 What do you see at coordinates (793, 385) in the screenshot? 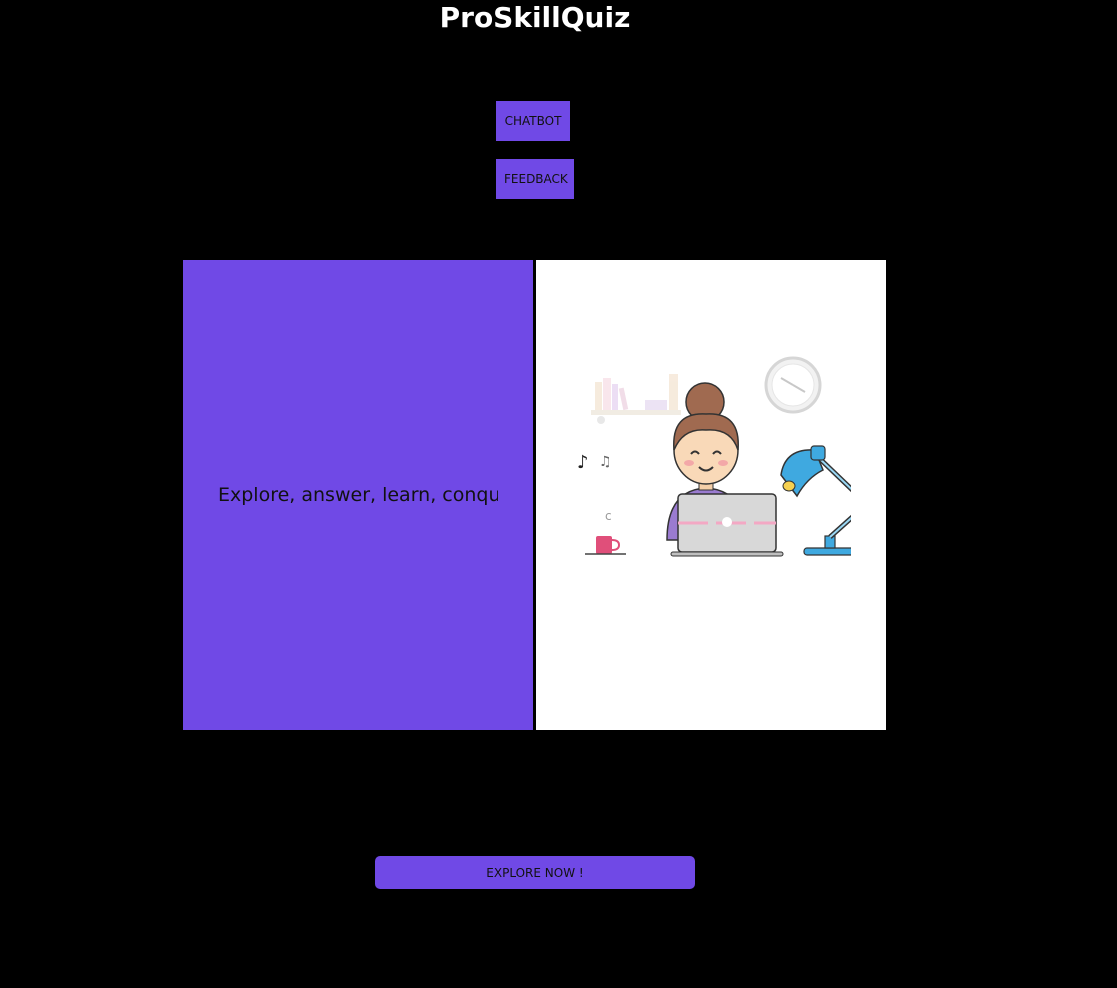
I see `clock-icon` at bounding box center [793, 385].